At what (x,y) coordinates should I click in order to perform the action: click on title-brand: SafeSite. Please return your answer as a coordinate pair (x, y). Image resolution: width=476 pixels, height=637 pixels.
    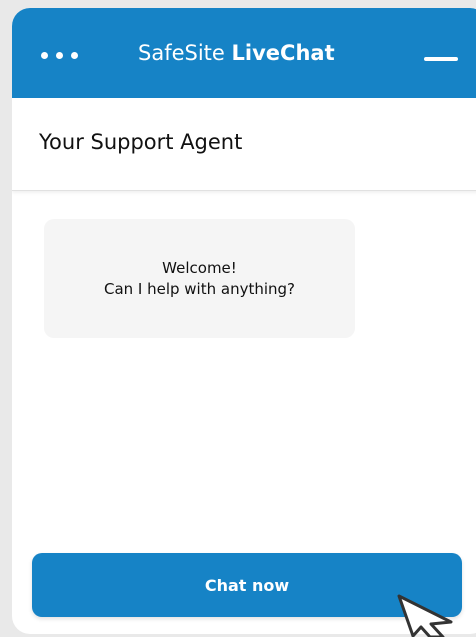
    Looking at the image, I should click on (181, 53).